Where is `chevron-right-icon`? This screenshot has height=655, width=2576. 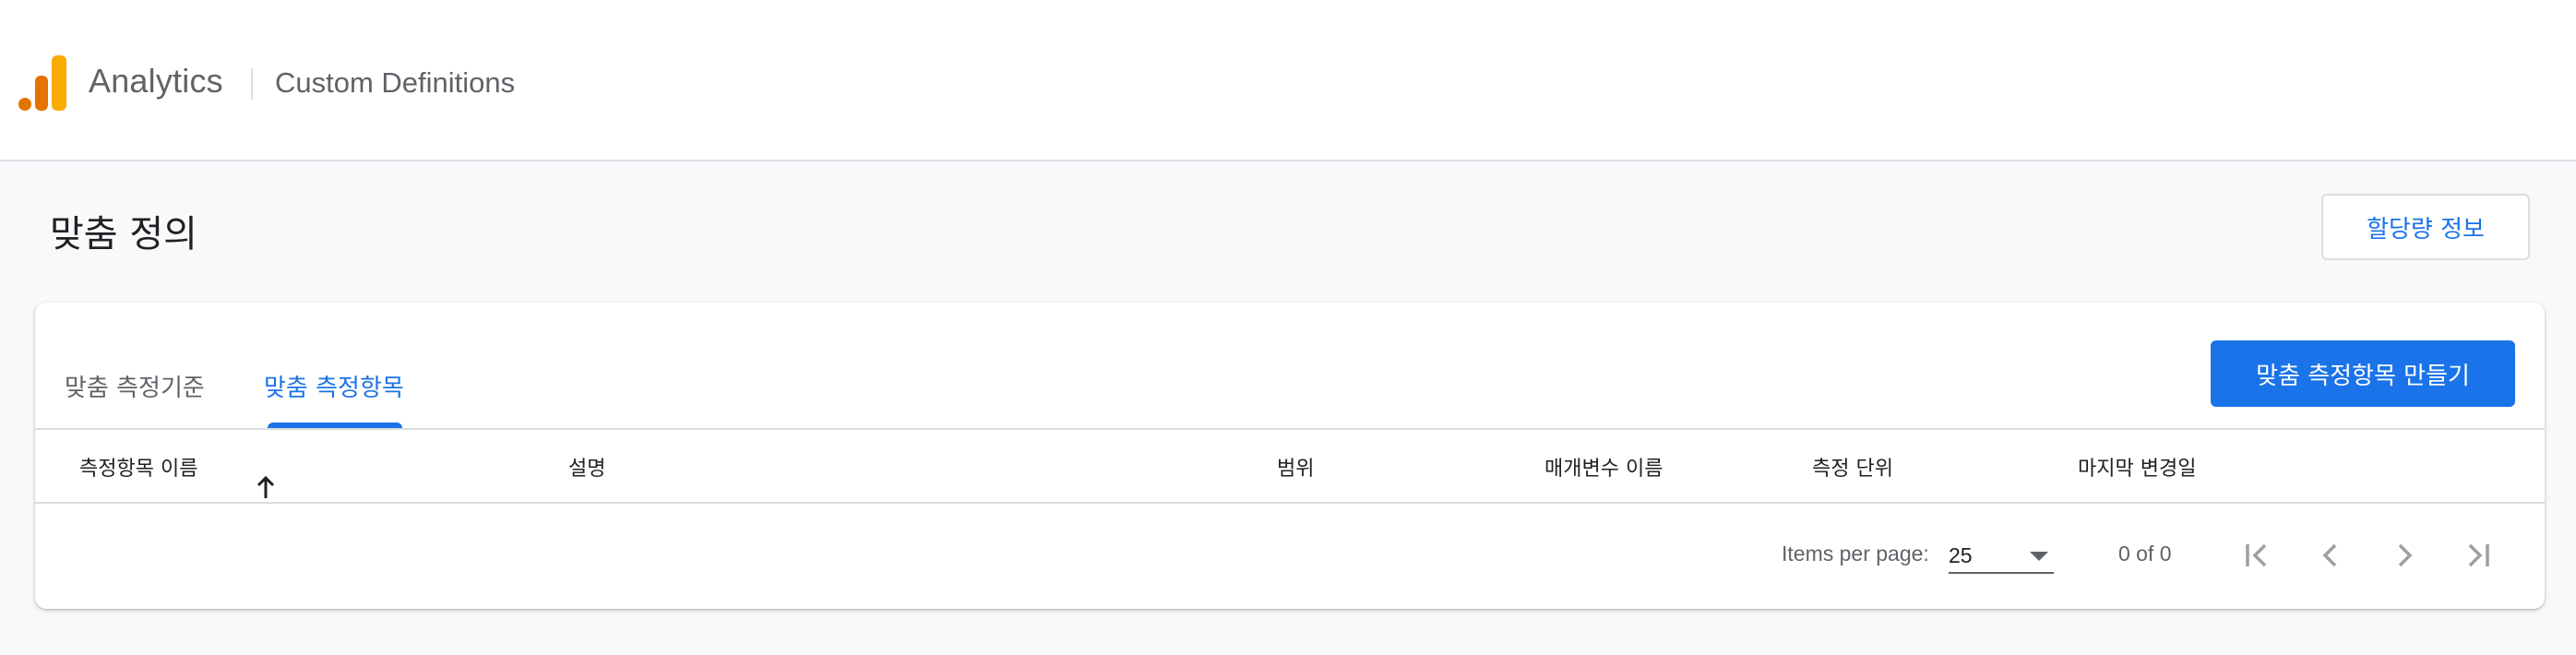 chevron-right-icon is located at coordinates (2405, 555).